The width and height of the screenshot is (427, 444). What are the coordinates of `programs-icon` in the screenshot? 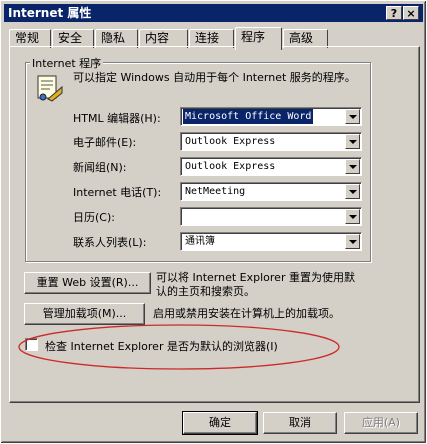 It's located at (50, 88).